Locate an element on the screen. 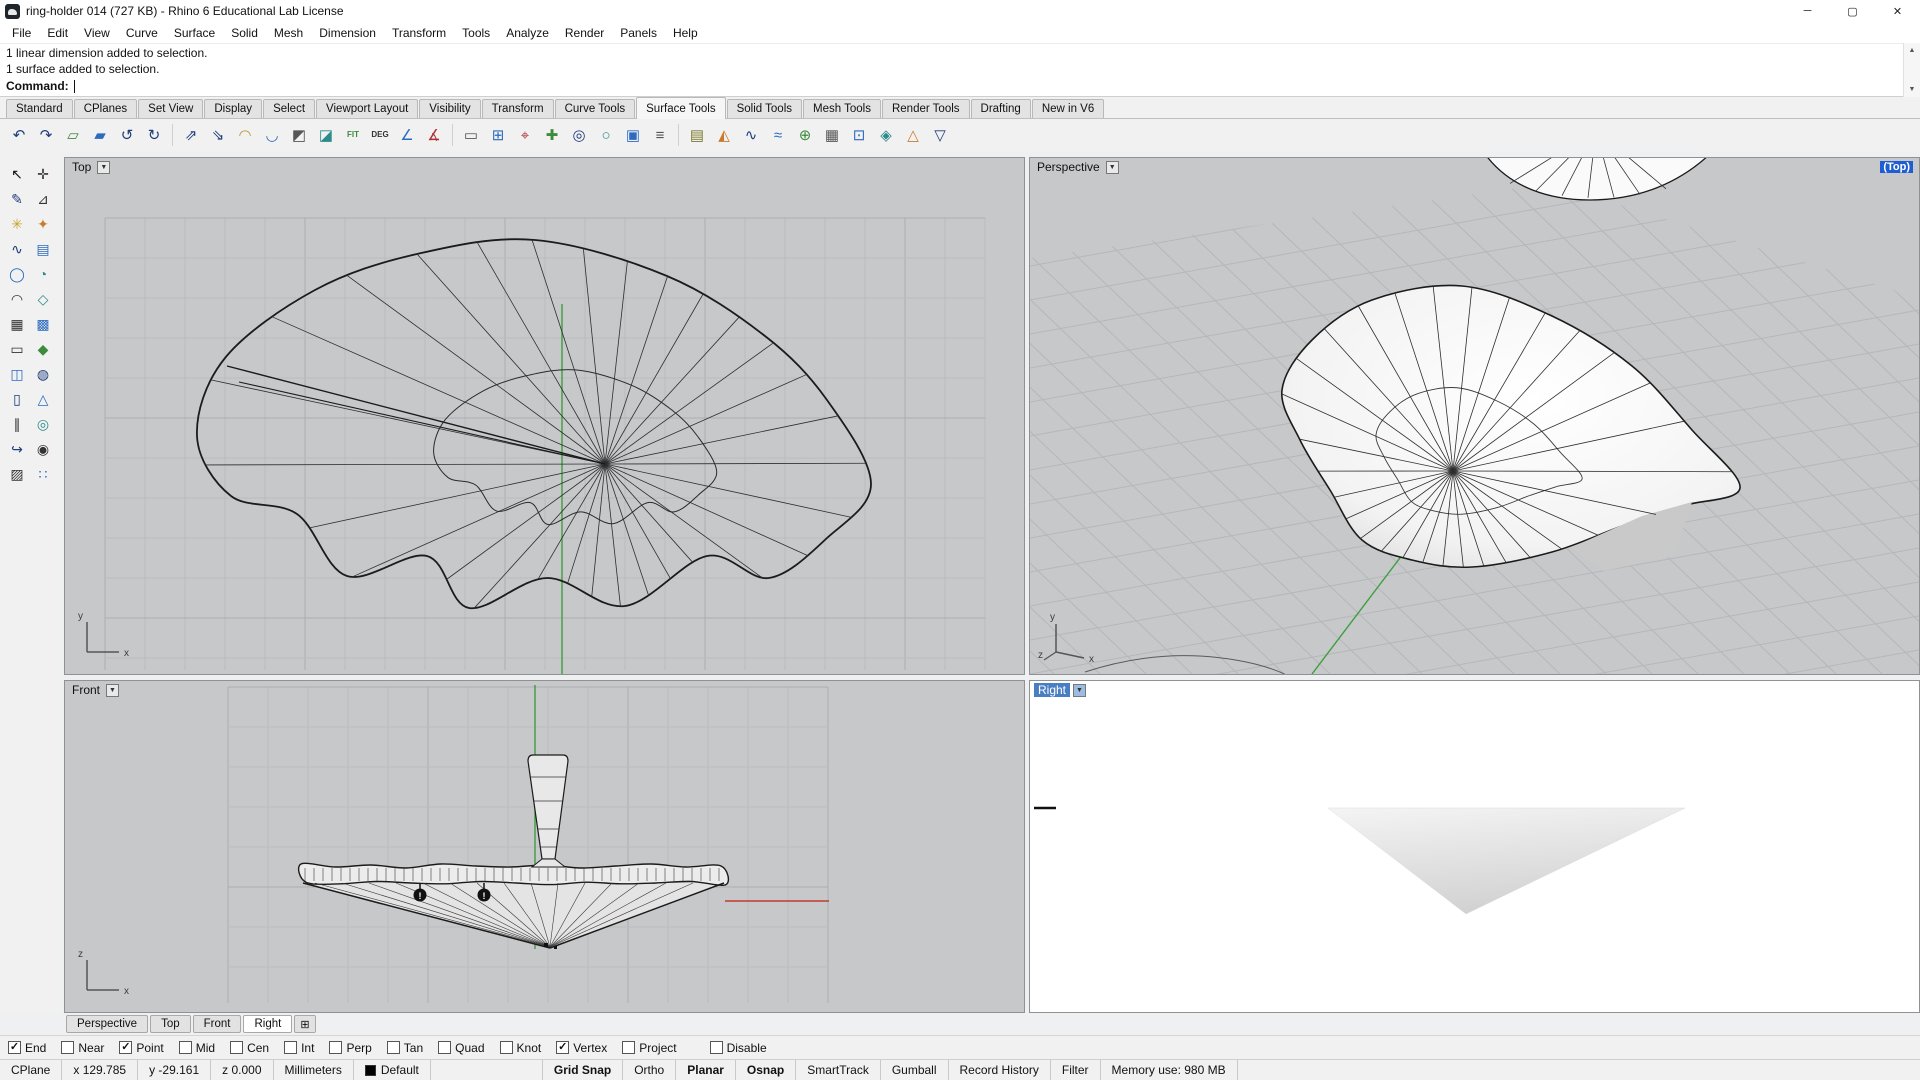 This screenshot has height=1080, width=1920. sidebar-tool-icon: ◯ is located at coordinates (17, 273).